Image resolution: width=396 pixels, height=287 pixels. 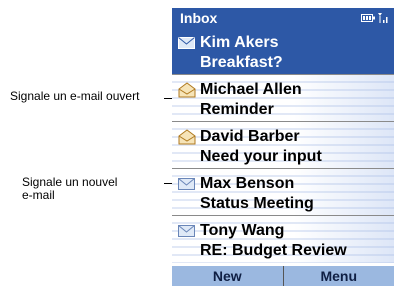 I want to click on message-item: David Barber Need your input, so click(x=283, y=145).